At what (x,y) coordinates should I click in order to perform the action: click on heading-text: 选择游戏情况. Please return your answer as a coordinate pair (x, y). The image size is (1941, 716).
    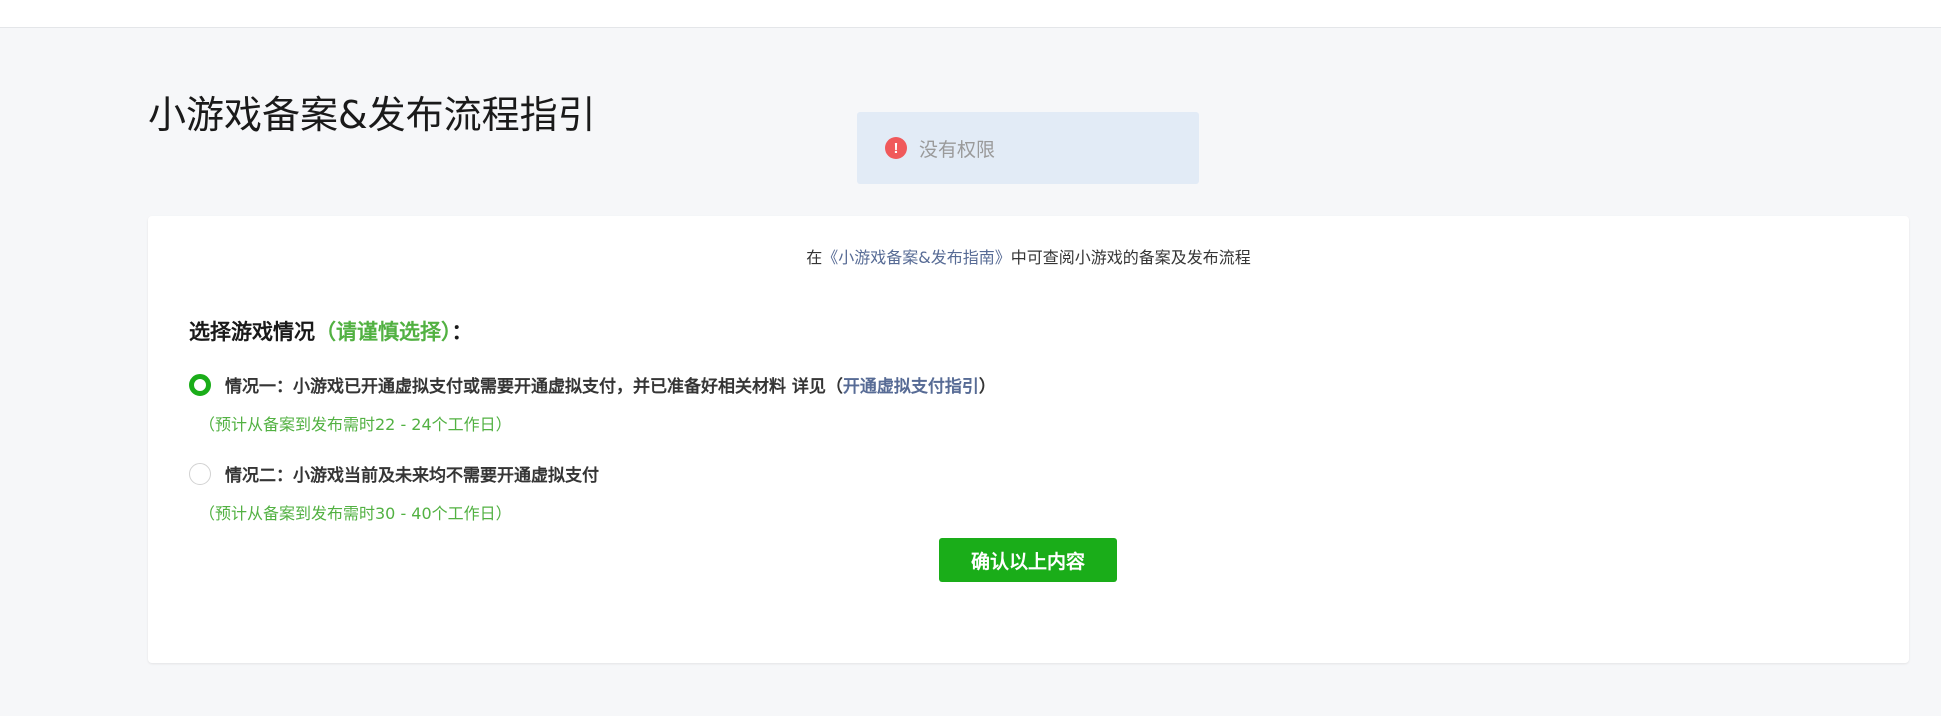
    Looking at the image, I should click on (252, 332).